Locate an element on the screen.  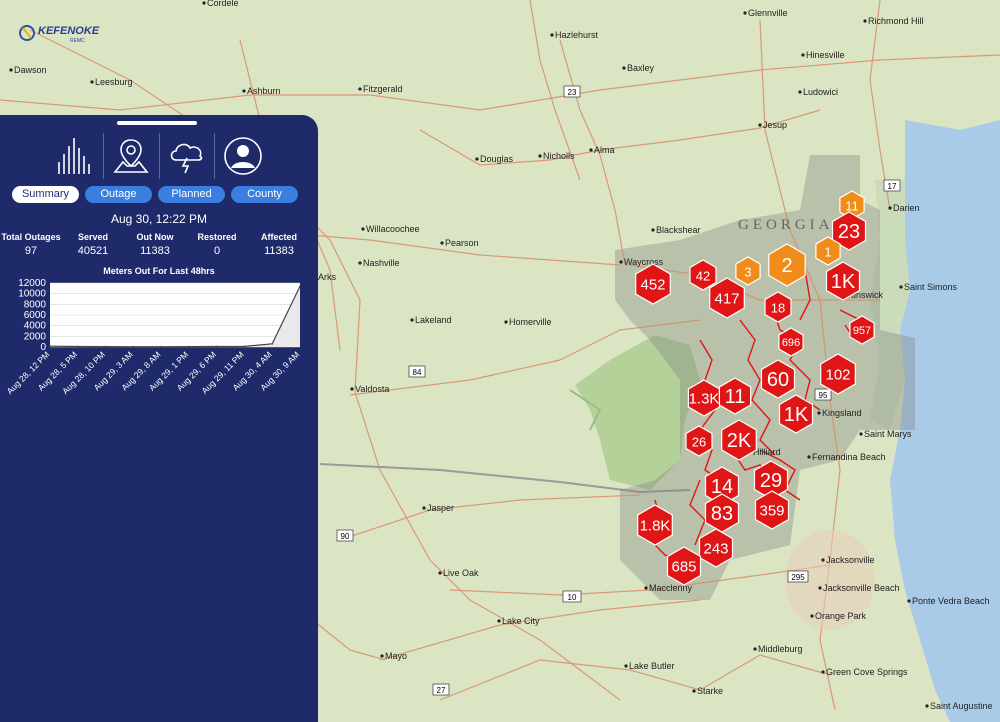
city-label: Jesup is located at coordinates (772, 125).